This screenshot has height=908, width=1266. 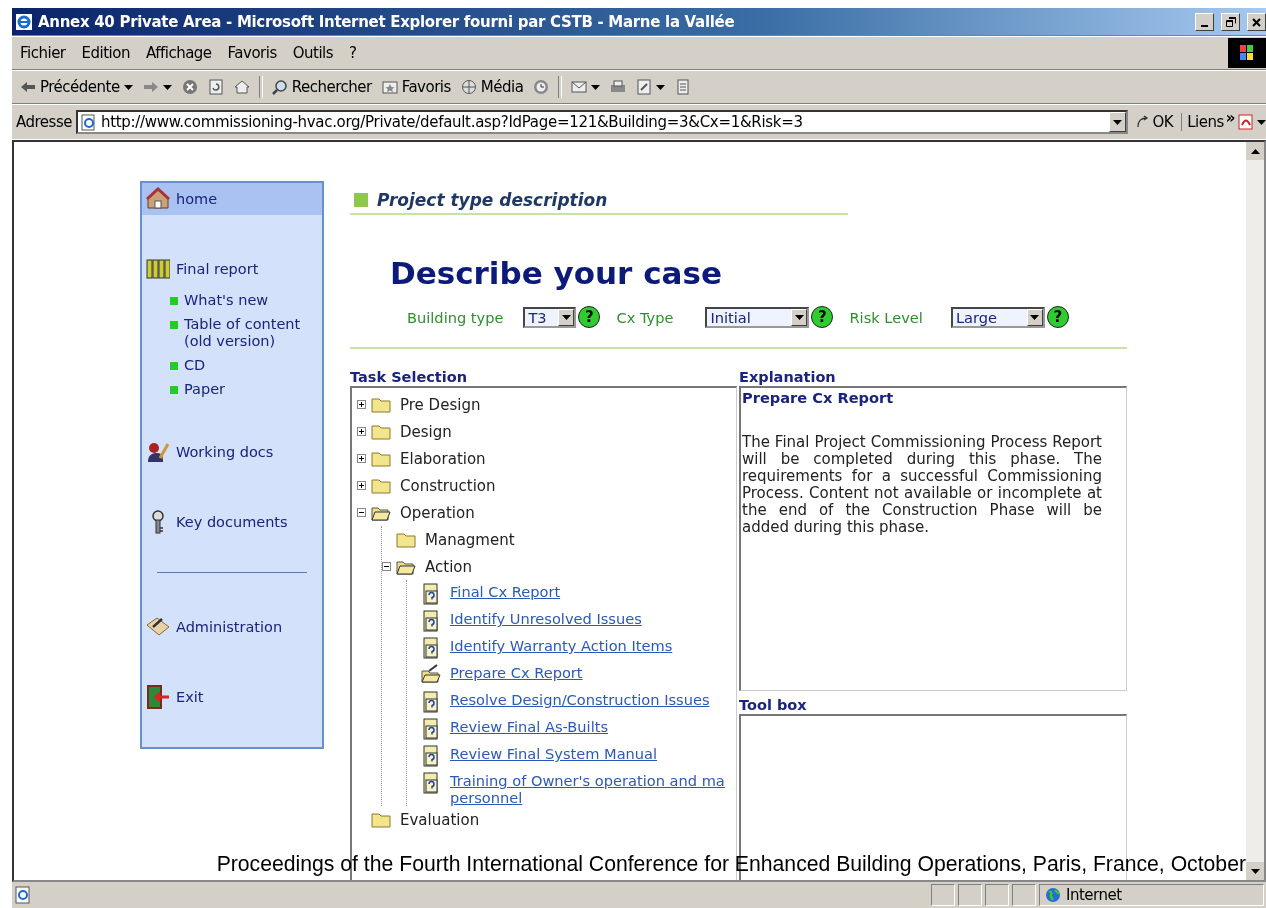 I want to click on menu-item: Affichage, so click(x=178, y=53).